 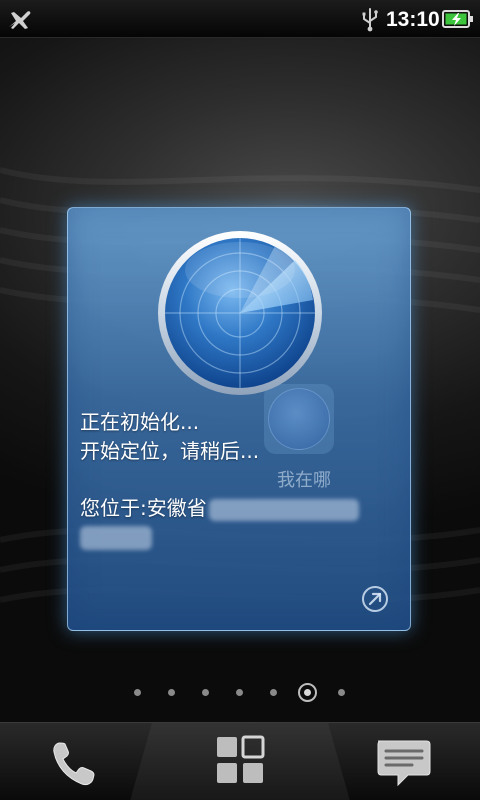 What do you see at coordinates (240, 313) in the screenshot?
I see `radar-icon` at bounding box center [240, 313].